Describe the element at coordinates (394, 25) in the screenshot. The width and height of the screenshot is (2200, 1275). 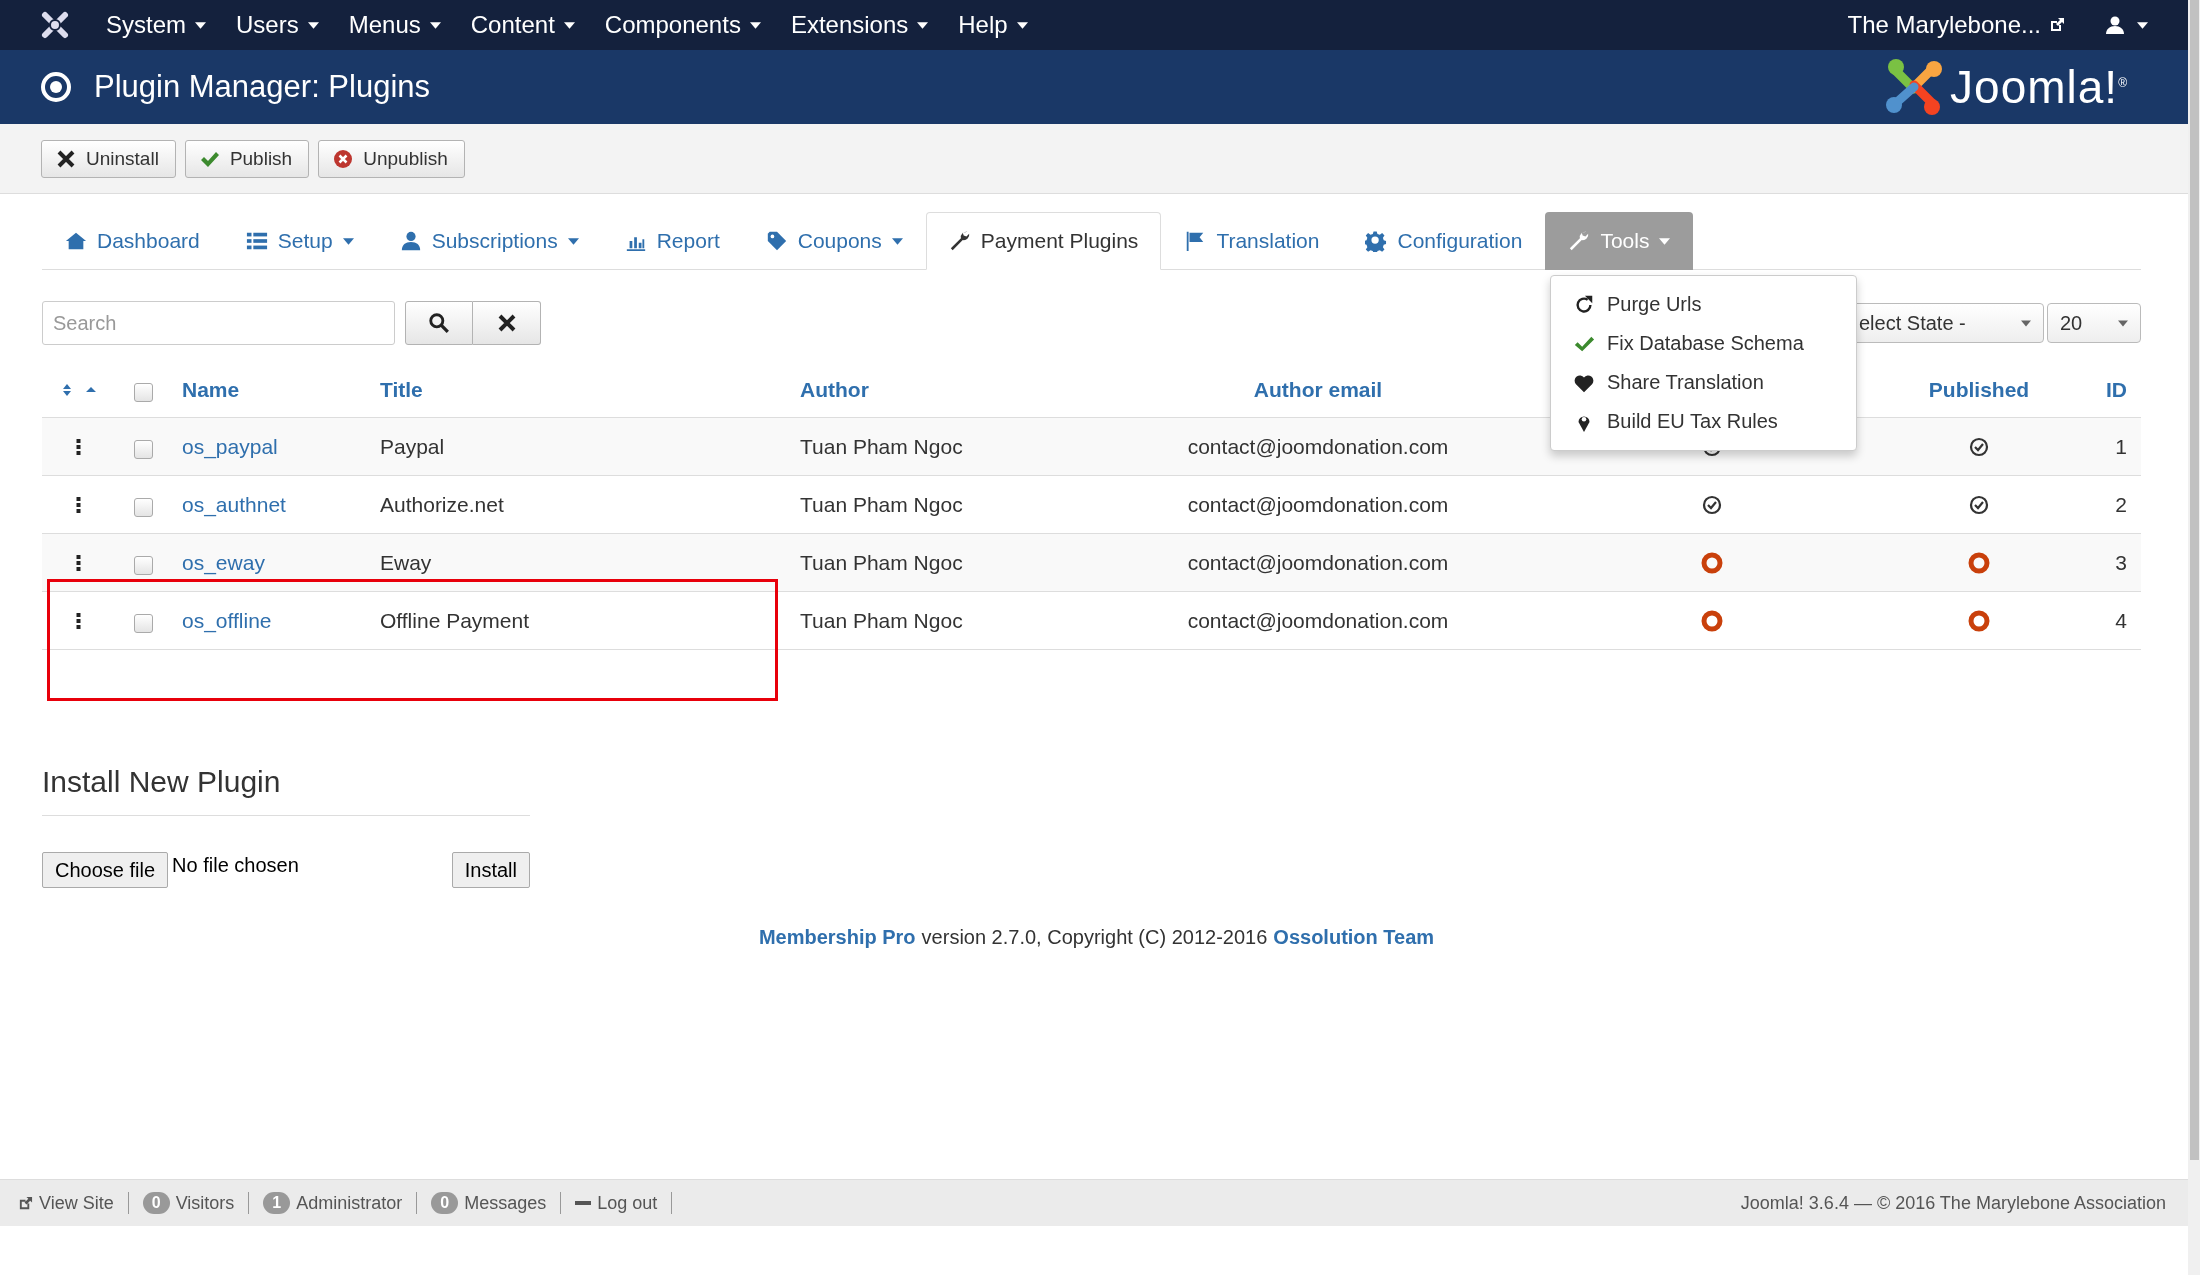
I see `menu-item: Menus` at that location.